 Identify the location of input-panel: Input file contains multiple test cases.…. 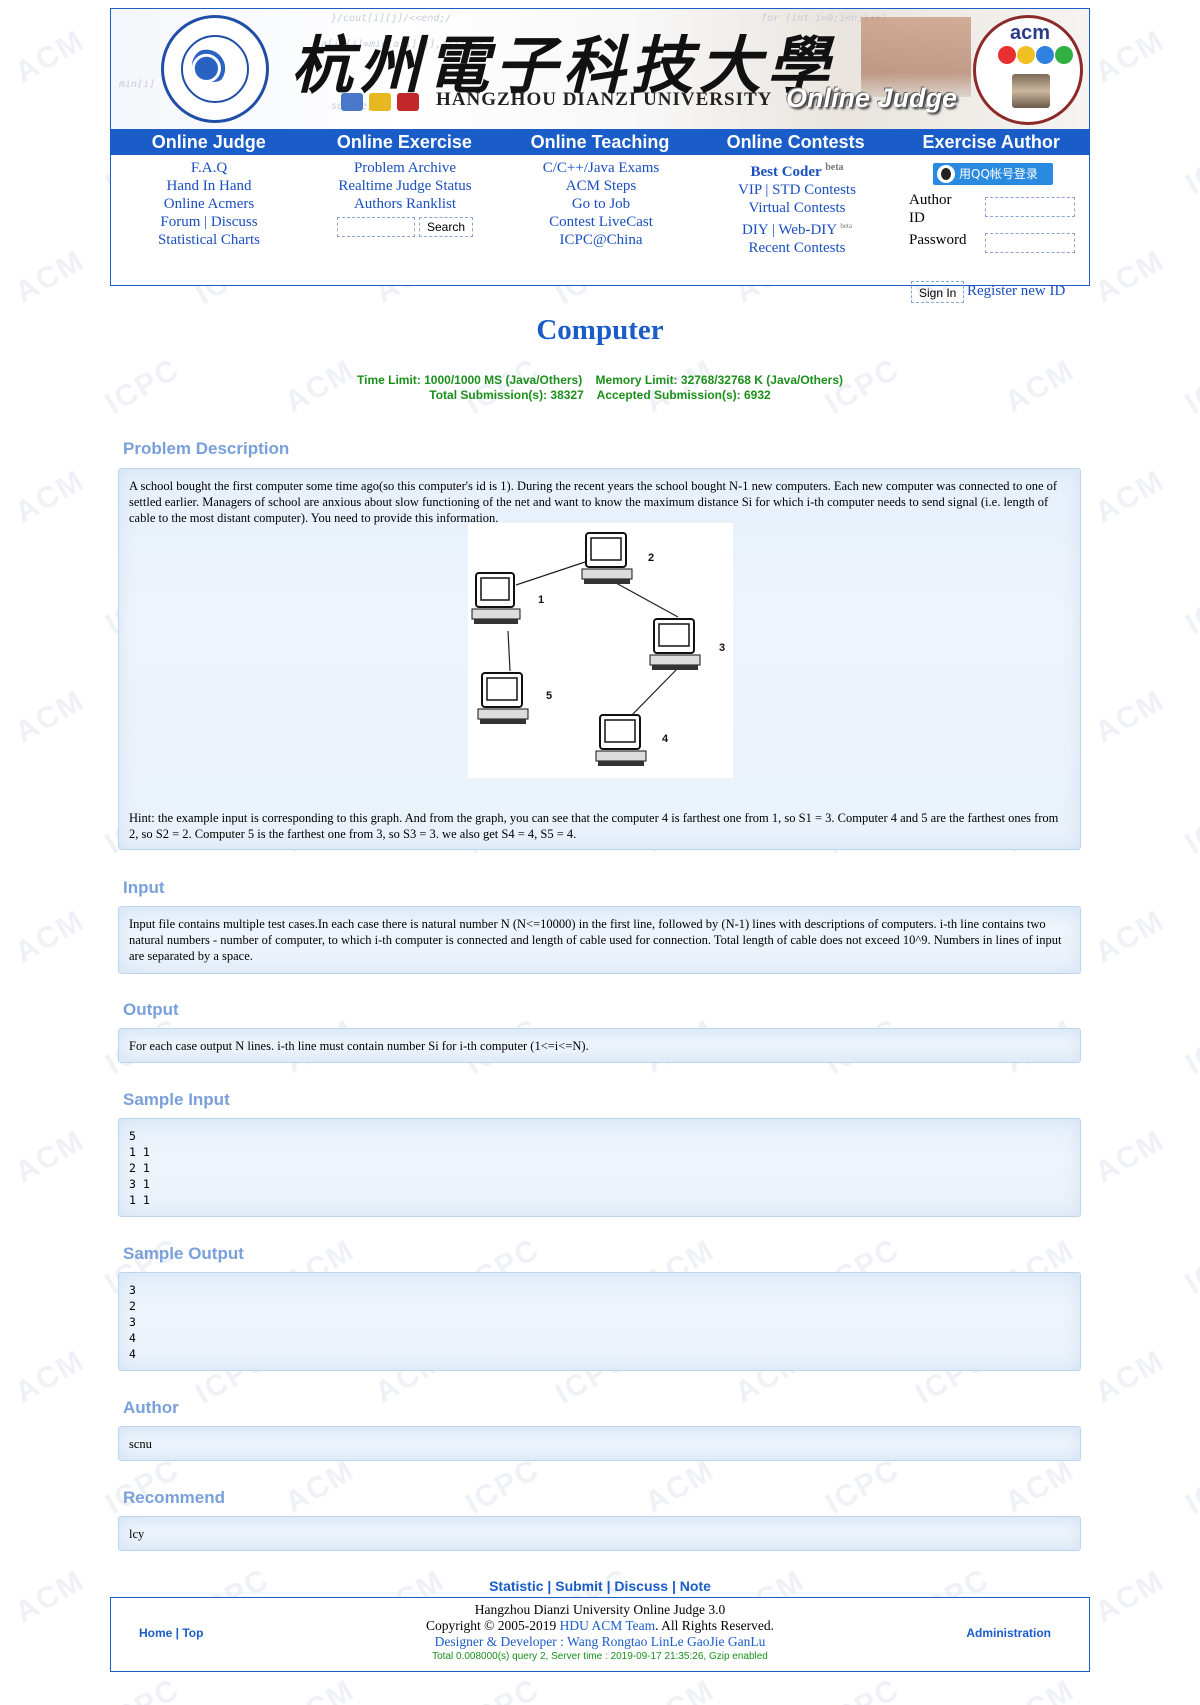
(599, 940).